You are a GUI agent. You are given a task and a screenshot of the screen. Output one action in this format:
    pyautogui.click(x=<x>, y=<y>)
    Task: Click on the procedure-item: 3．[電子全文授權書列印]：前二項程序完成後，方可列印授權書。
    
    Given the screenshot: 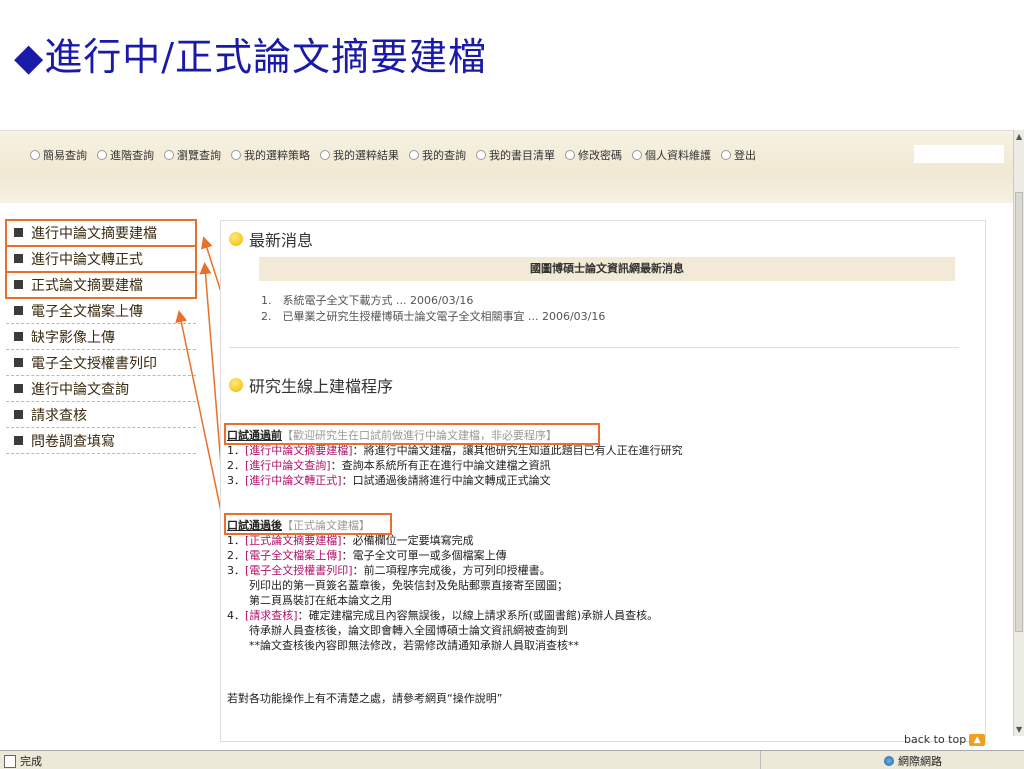 What is the action you would take?
    pyautogui.click(x=442, y=570)
    